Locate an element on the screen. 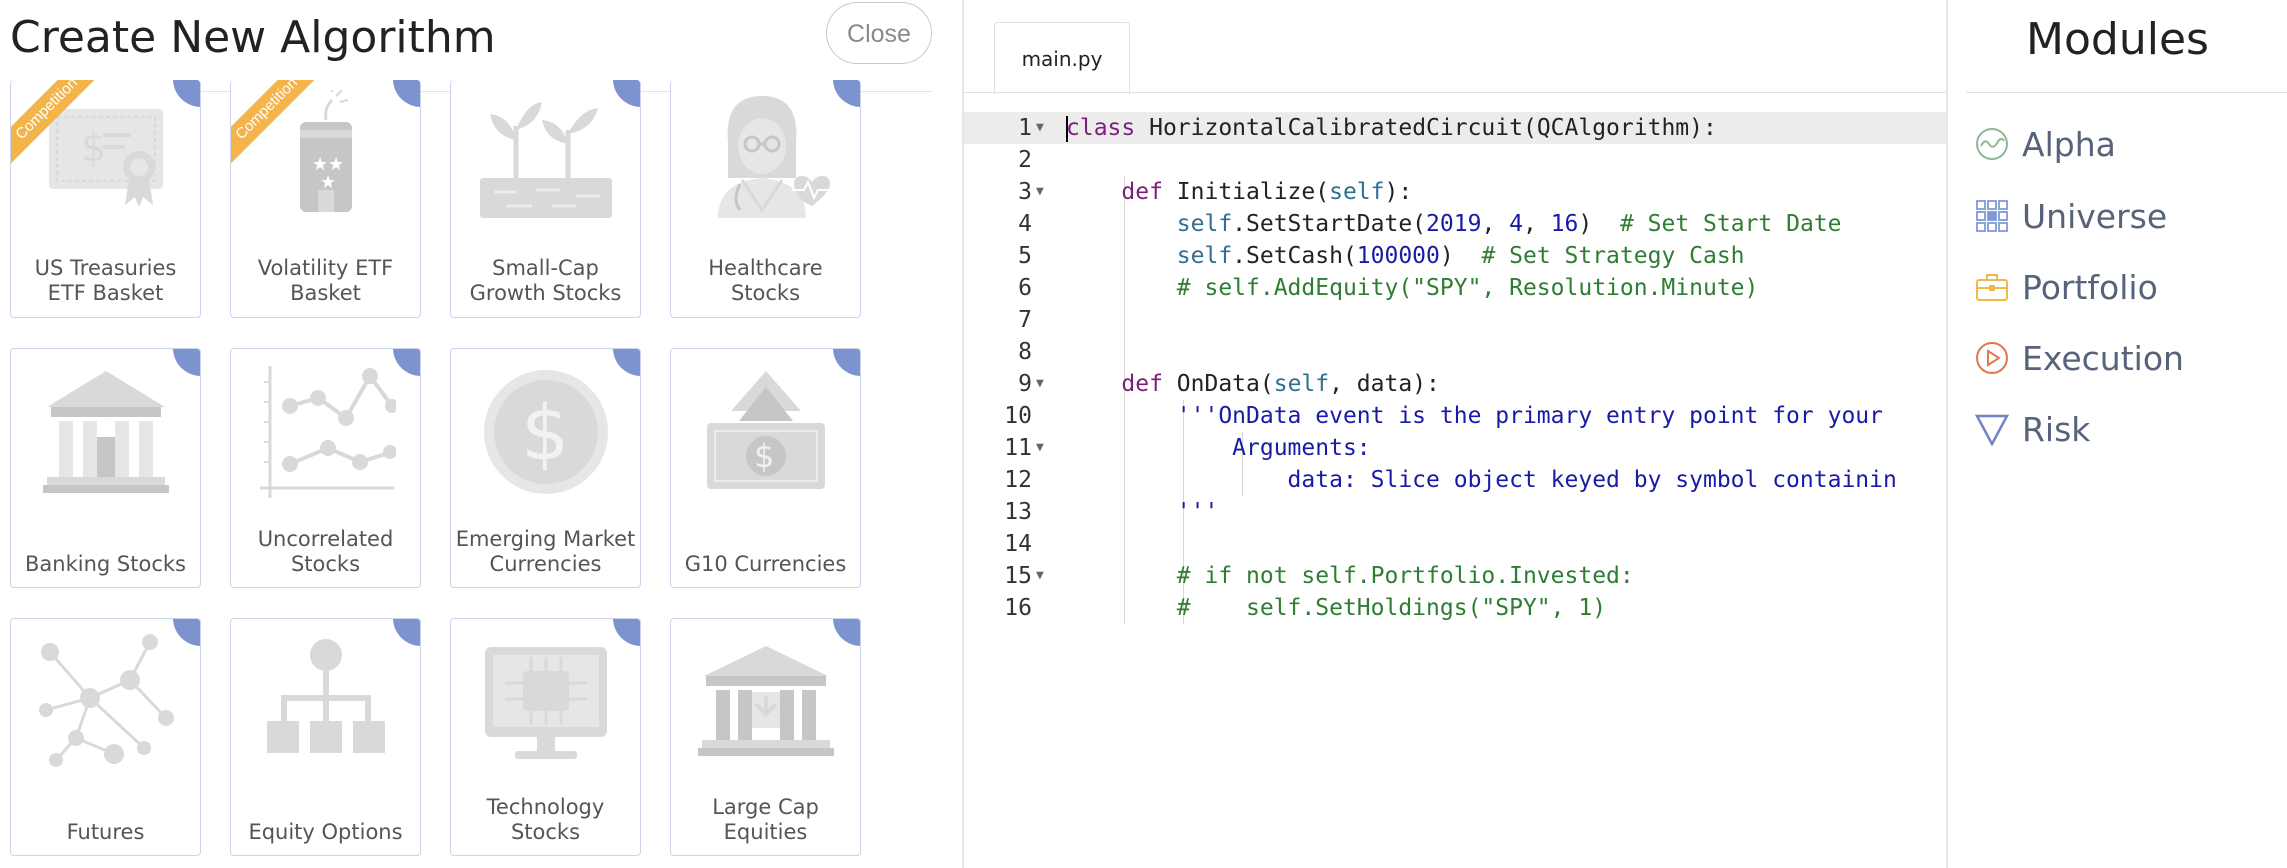  template-card-small-cap-growth-stocks: Small-Cap Growth Stocks is located at coordinates (545, 199).